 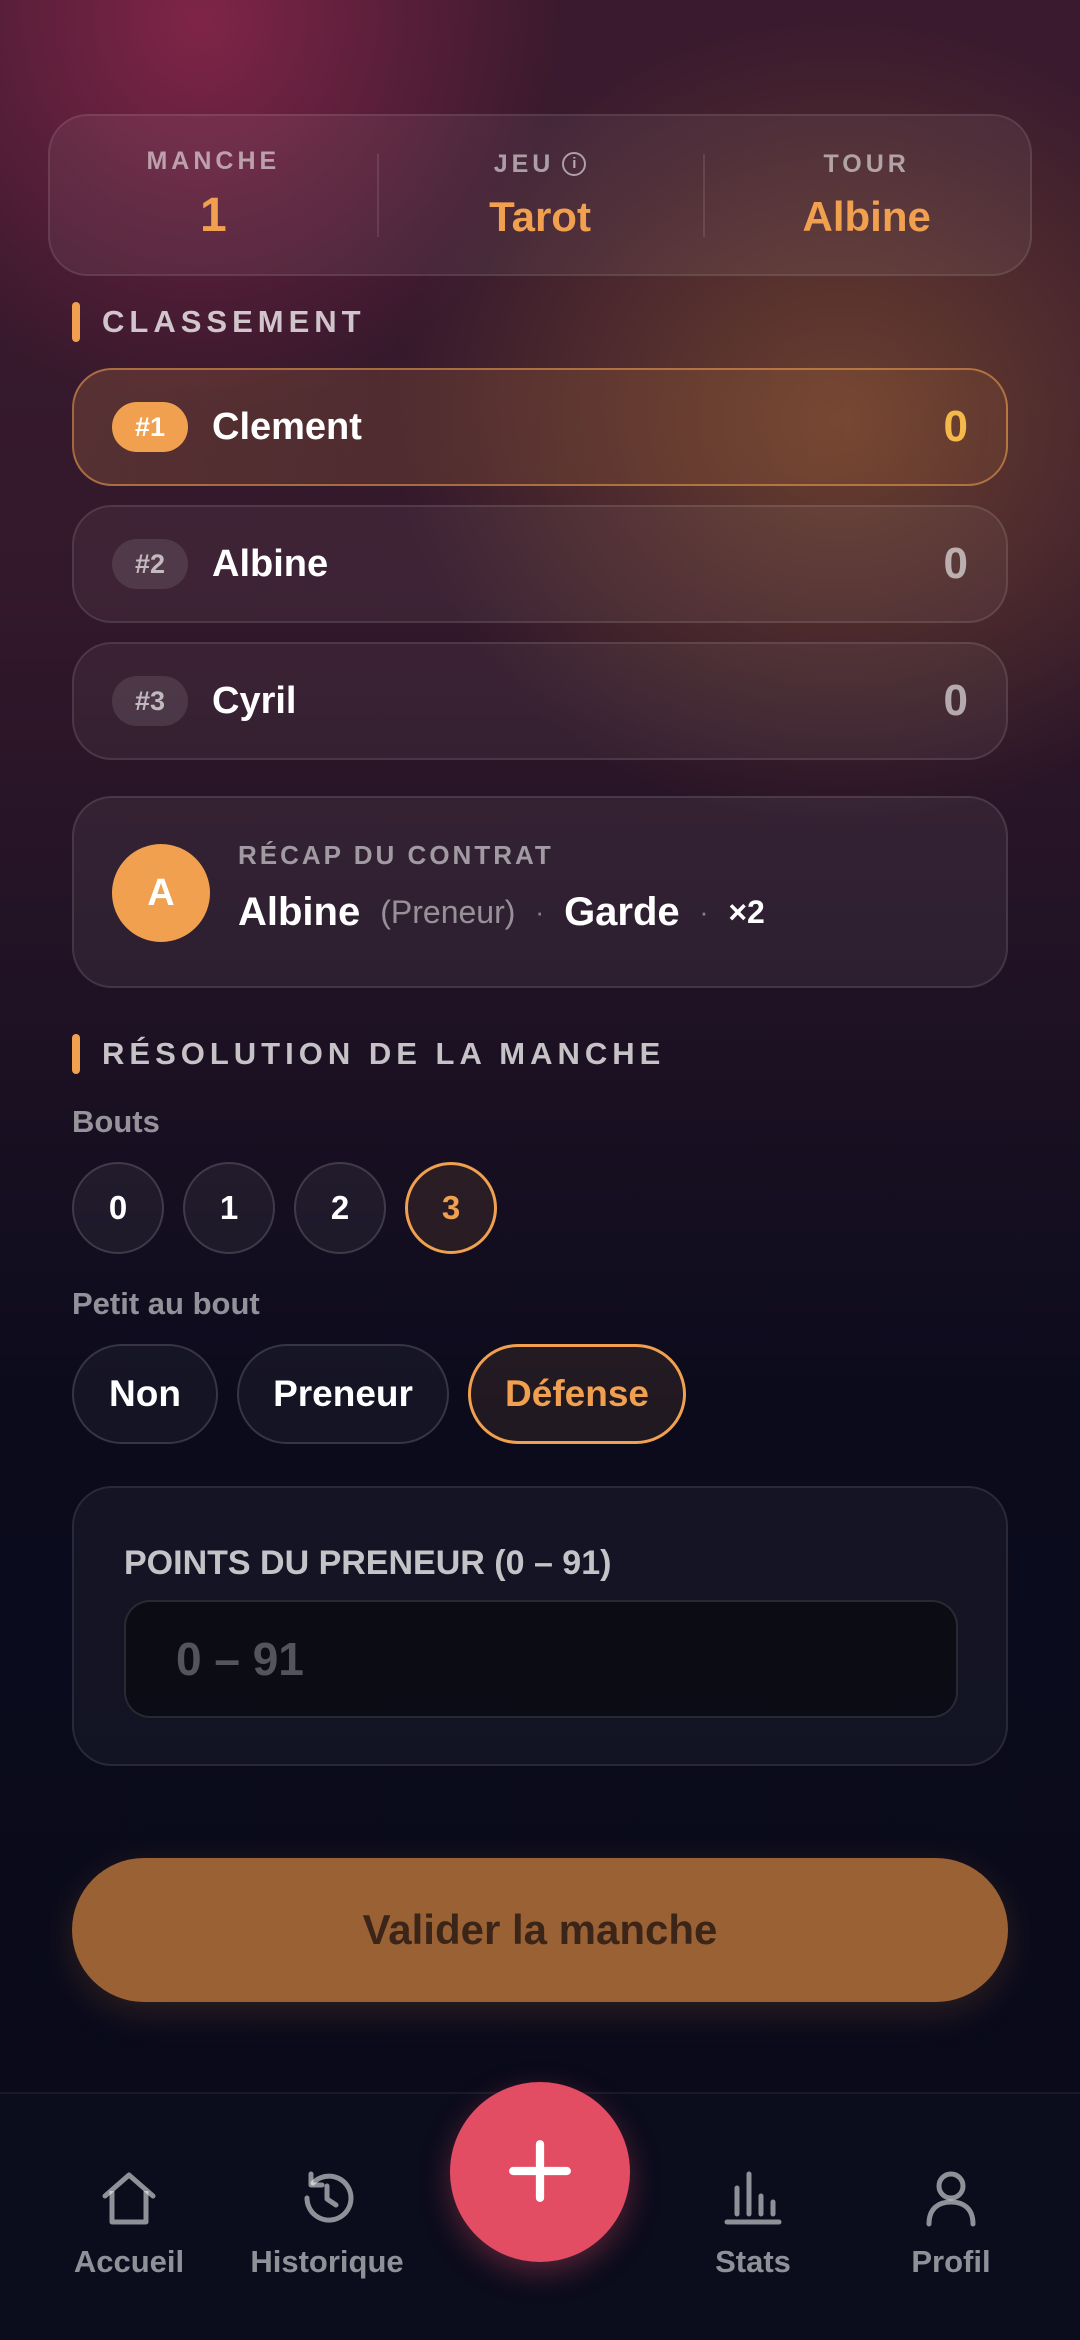 What do you see at coordinates (574, 164) in the screenshot?
I see `info-icon: i` at bounding box center [574, 164].